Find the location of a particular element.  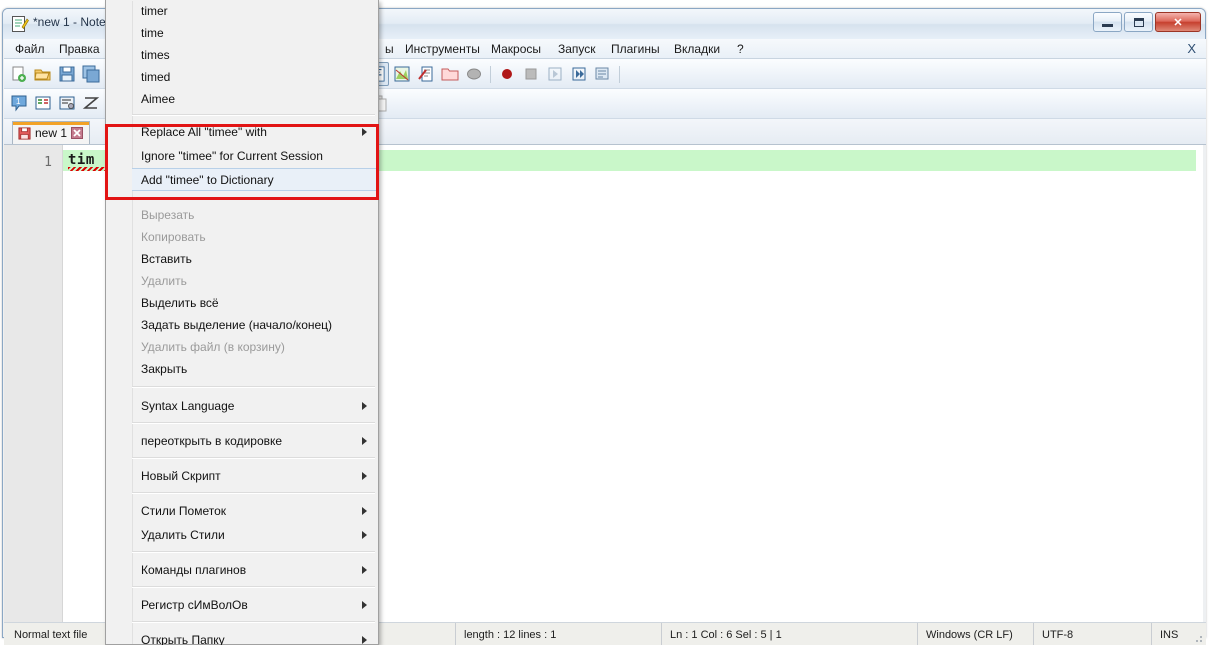

menu-item-tabs: Вкладки is located at coordinates (697, 49).